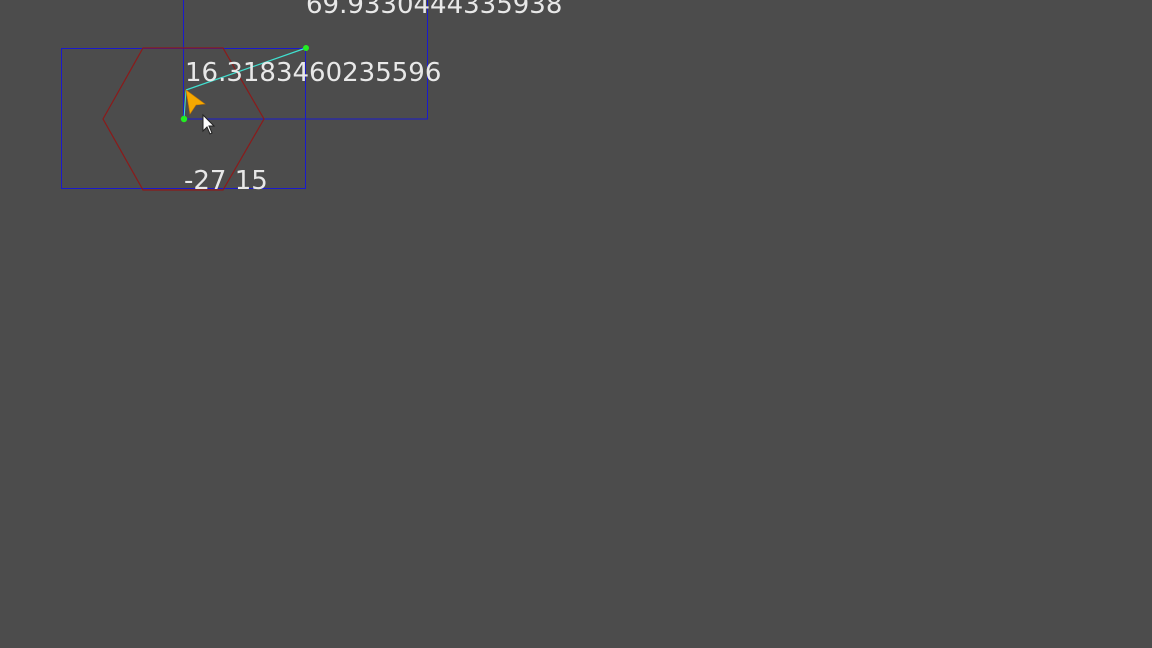 The width and height of the screenshot is (1152, 648). Describe the element at coordinates (184, 119) in the screenshot. I see `origin-point` at that location.